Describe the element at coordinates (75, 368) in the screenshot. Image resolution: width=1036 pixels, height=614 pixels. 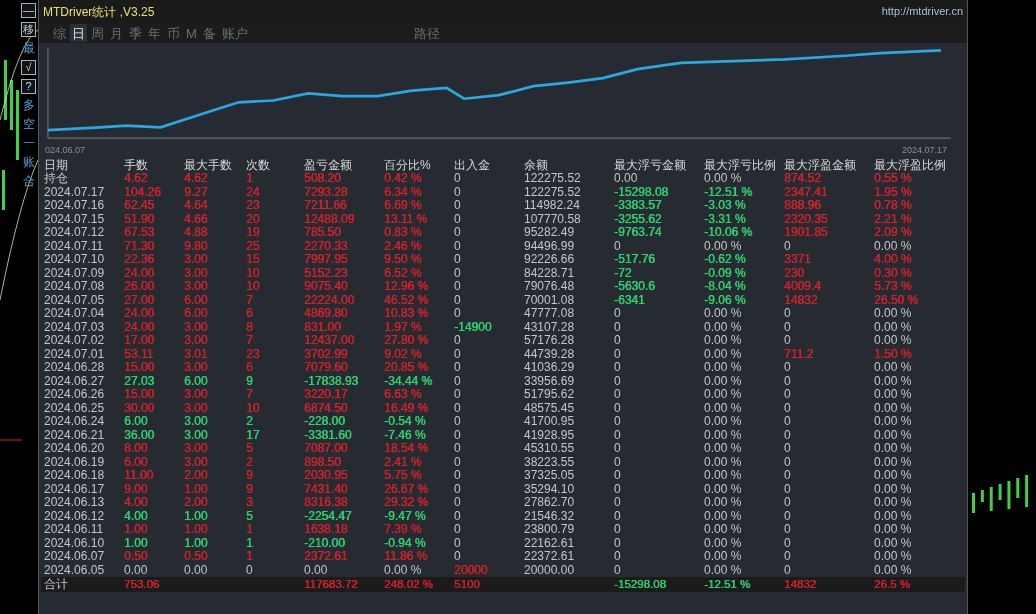
I see `table-cell-text: 2024.06.28` at that location.